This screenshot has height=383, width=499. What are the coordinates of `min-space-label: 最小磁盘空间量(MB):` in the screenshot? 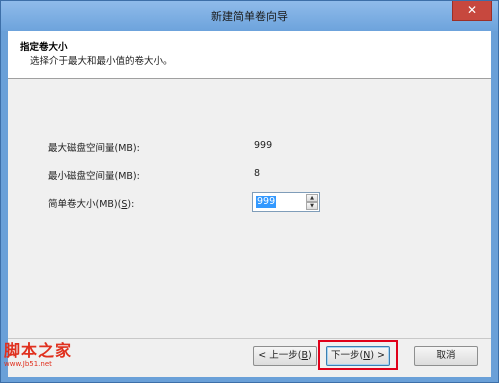 It's located at (94, 176).